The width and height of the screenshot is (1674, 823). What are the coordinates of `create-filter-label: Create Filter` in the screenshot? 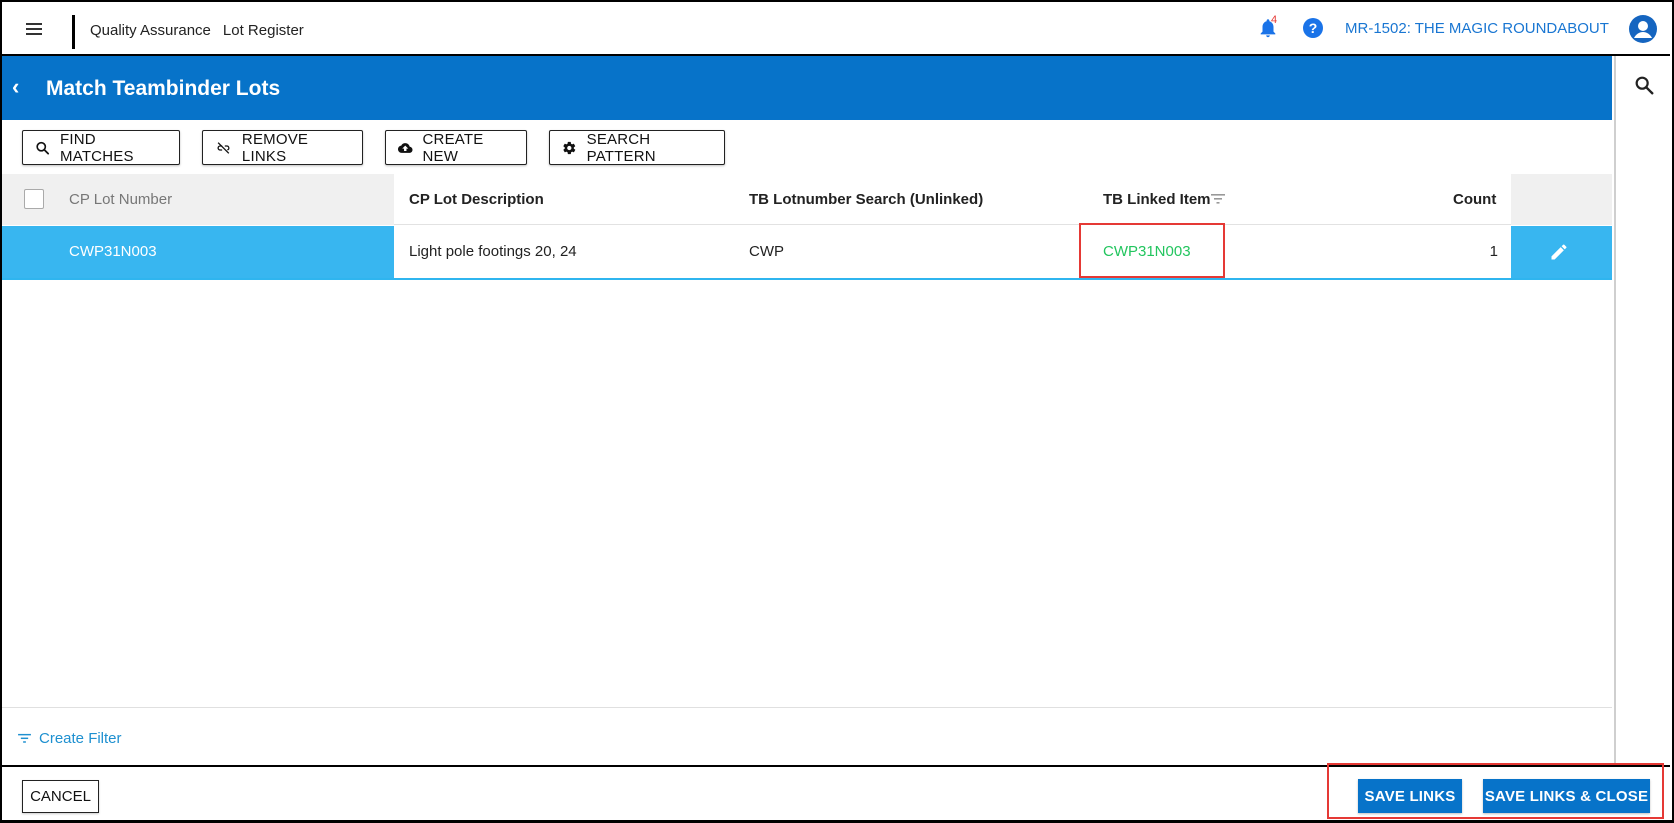 It's located at (80, 738).